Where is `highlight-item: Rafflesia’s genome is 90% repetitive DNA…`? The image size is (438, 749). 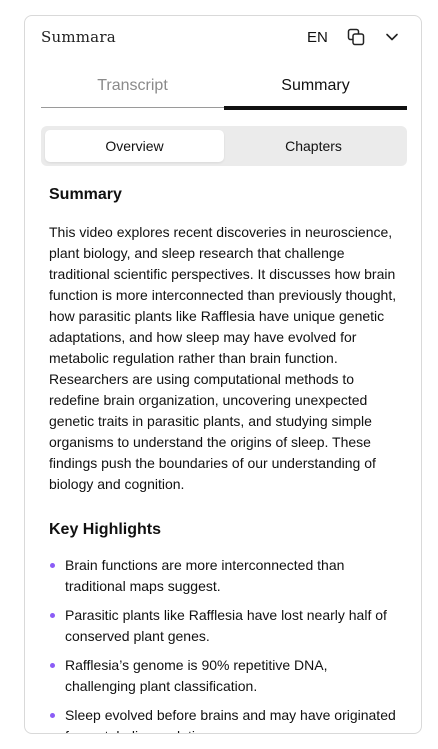
highlight-item: Rafflesia’s genome is 90% repetitive DNA… is located at coordinates (224, 676).